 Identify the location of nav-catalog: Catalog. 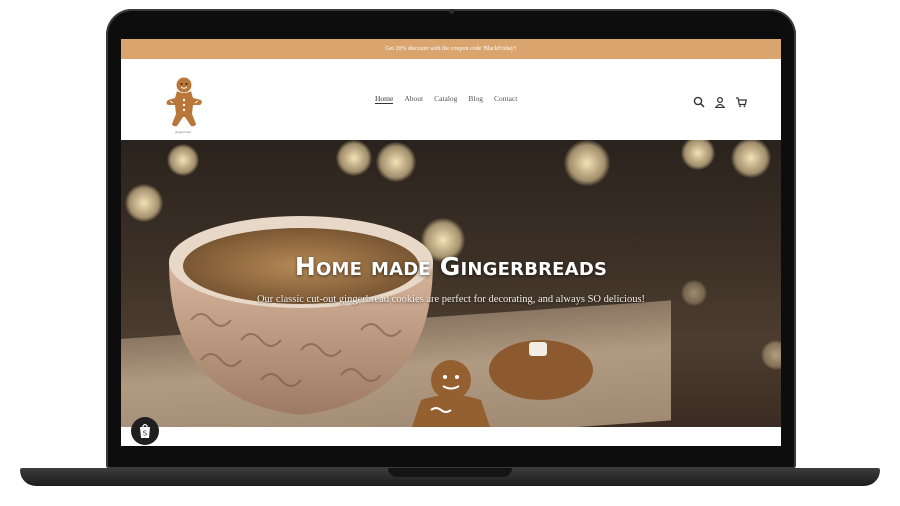
(445, 99).